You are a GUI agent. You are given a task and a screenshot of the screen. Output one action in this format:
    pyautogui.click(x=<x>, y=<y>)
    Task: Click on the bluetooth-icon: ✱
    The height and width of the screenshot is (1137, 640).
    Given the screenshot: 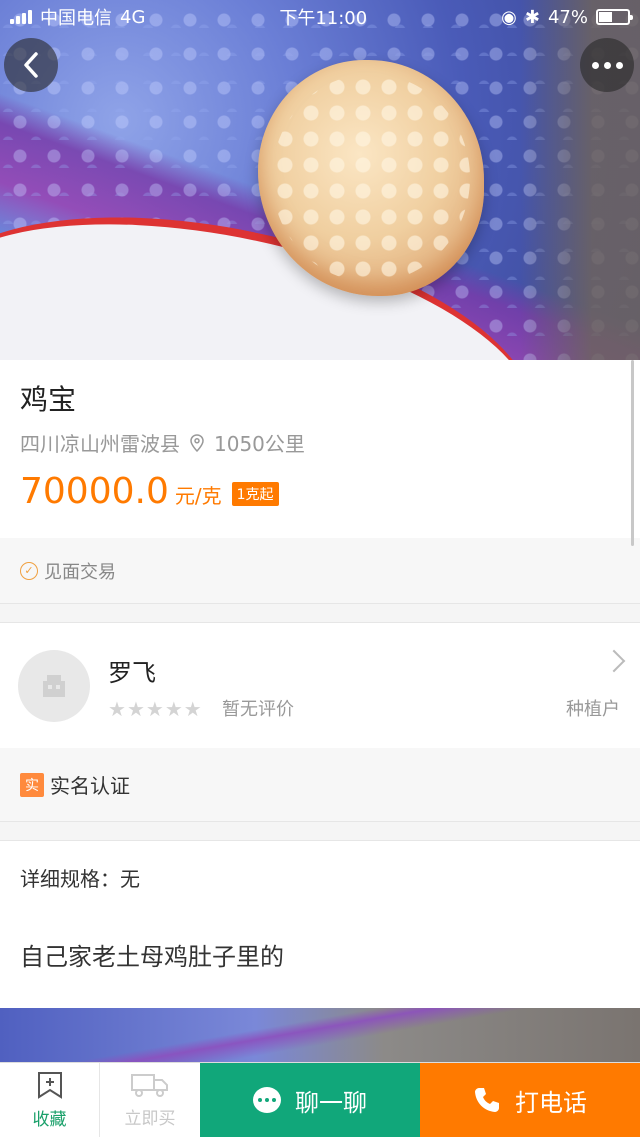 What is the action you would take?
    pyautogui.click(x=532, y=17)
    